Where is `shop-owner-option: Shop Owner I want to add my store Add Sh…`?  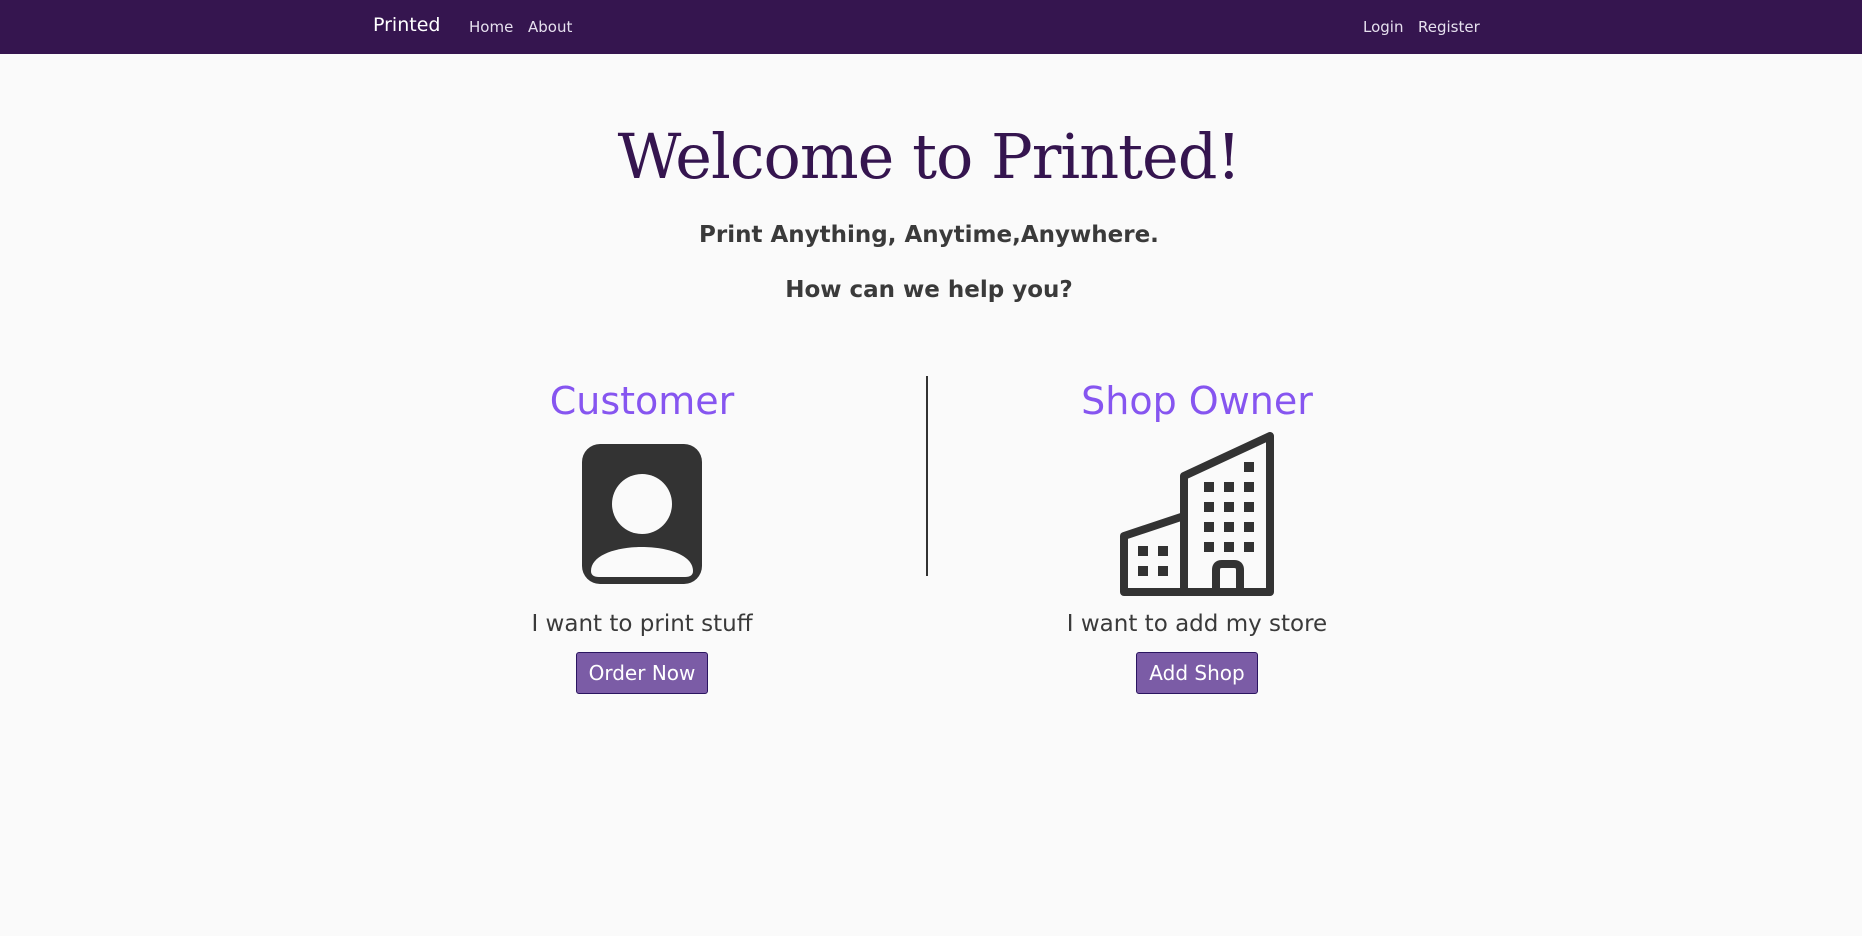
shop-owner-option: Shop Owner I want to add my store Add Sh… is located at coordinates (1197, 535).